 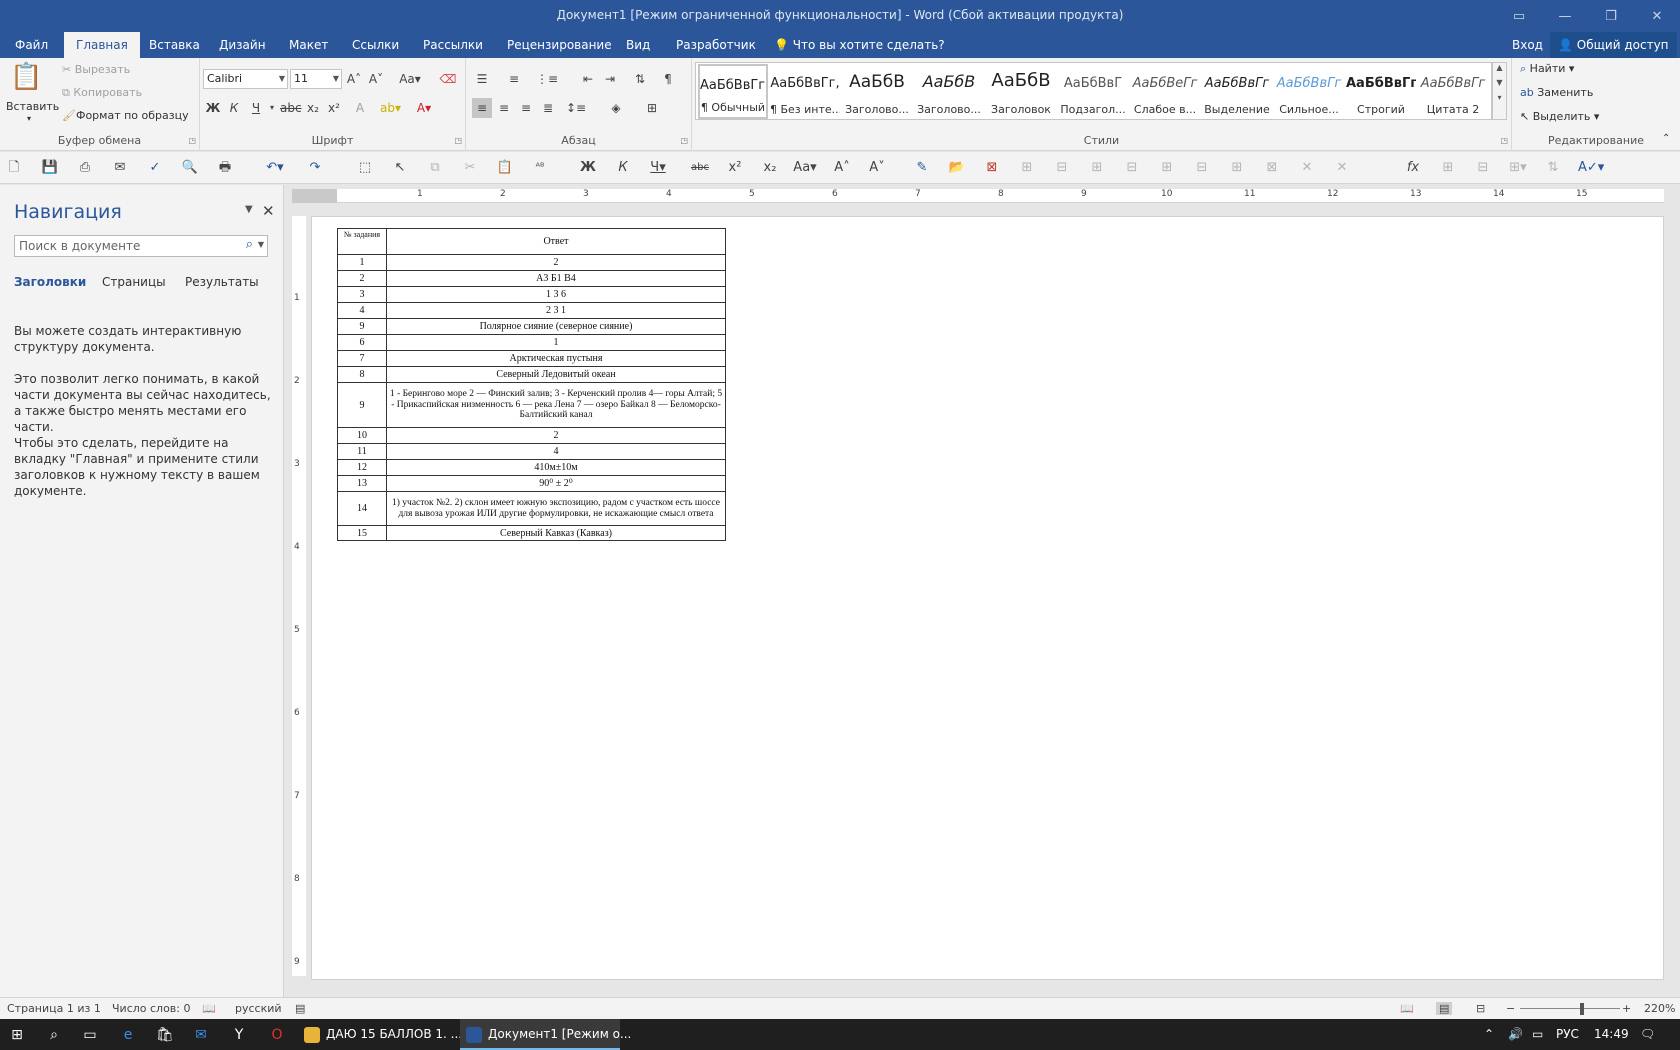 What do you see at coordinates (556, 278) in the screenshot?
I see `answer-cell: А3 Б1 В4` at bounding box center [556, 278].